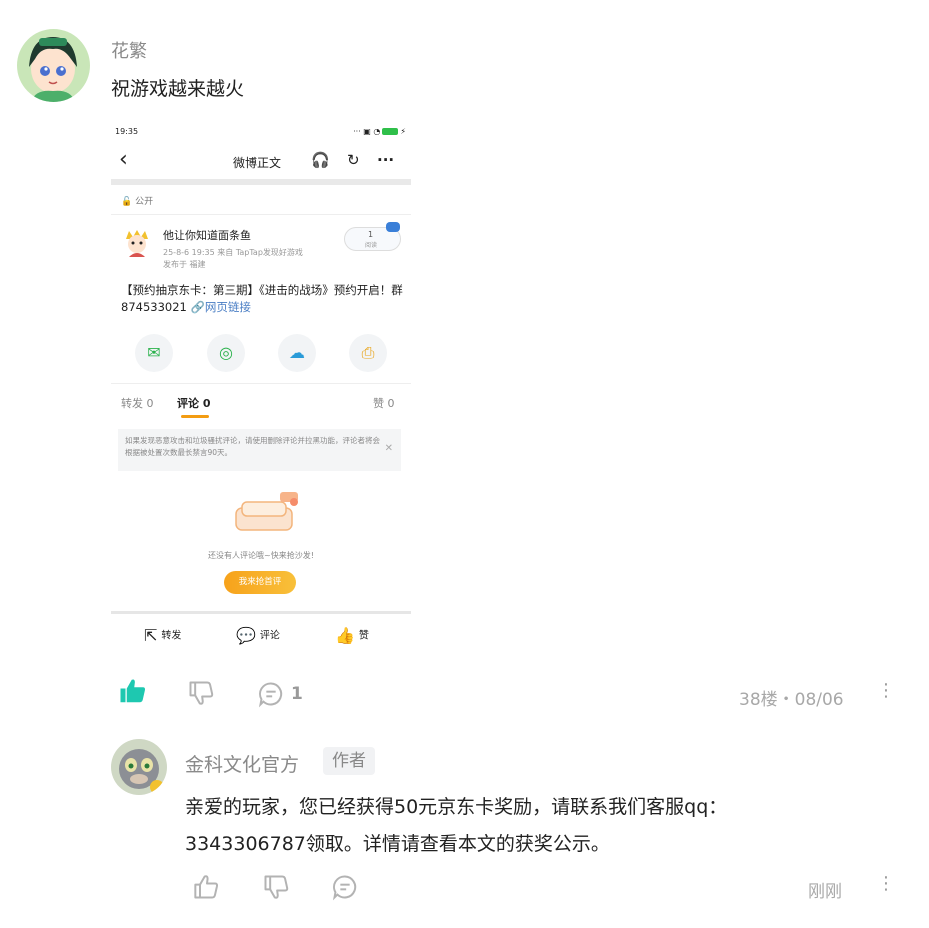 The image size is (929, 928). I want to click on reply-comment-button, so click(345, 889).